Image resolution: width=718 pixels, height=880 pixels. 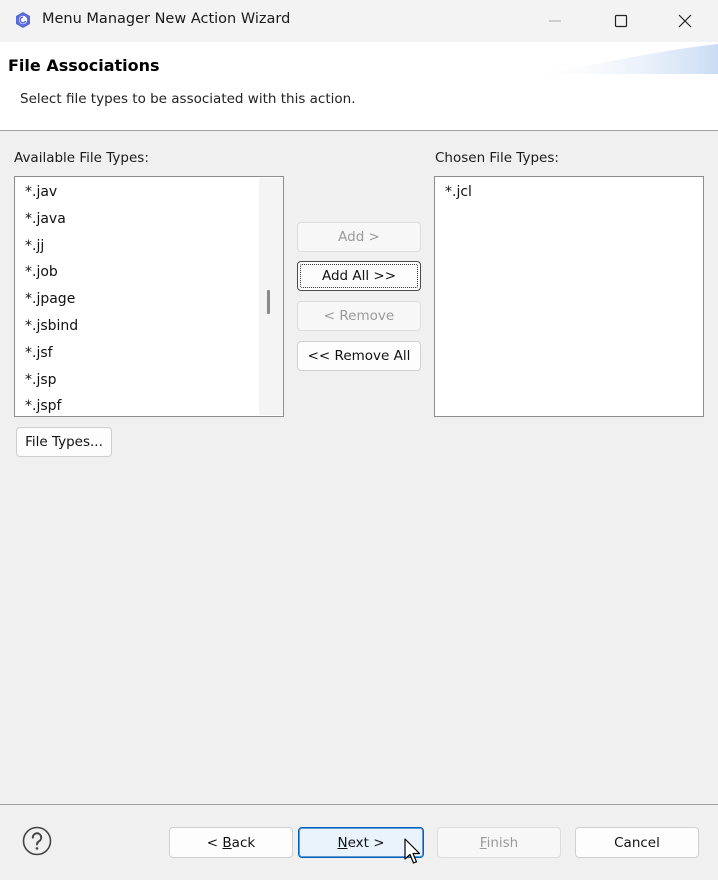 I want to click on remove-all-button: << Remove All, so click(x=359, y=356).